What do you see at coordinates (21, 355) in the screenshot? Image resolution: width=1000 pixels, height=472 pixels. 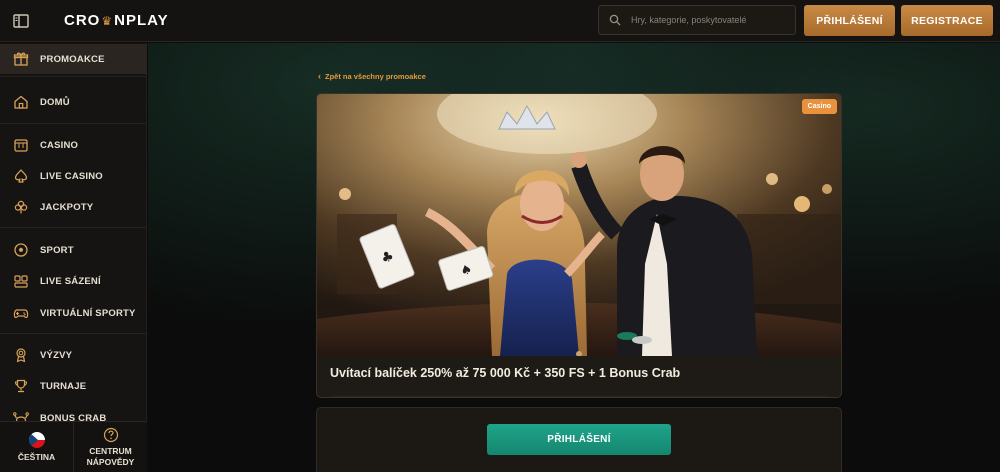 I see `medal-icon` at bounding box center [21, 355].